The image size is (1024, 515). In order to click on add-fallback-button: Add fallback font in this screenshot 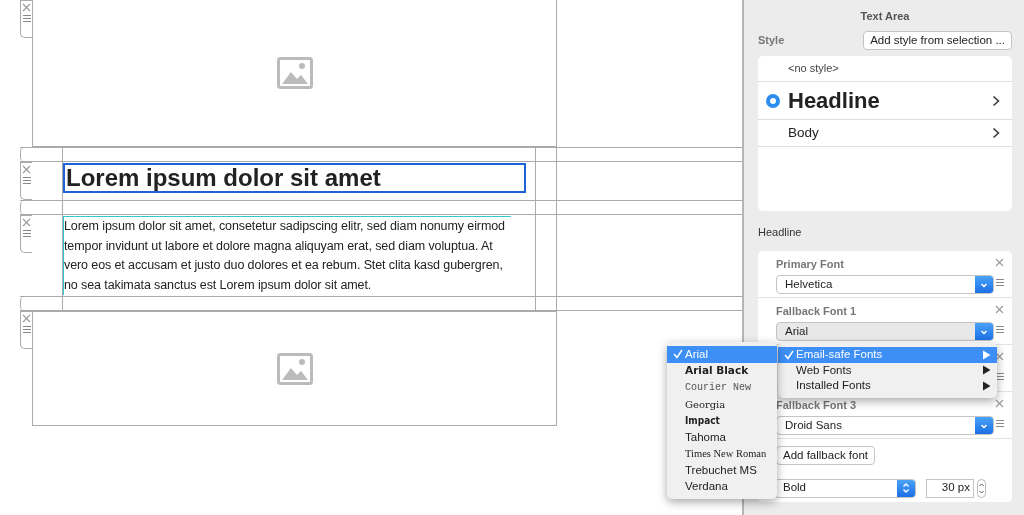, I will do `click(826, 455)`.